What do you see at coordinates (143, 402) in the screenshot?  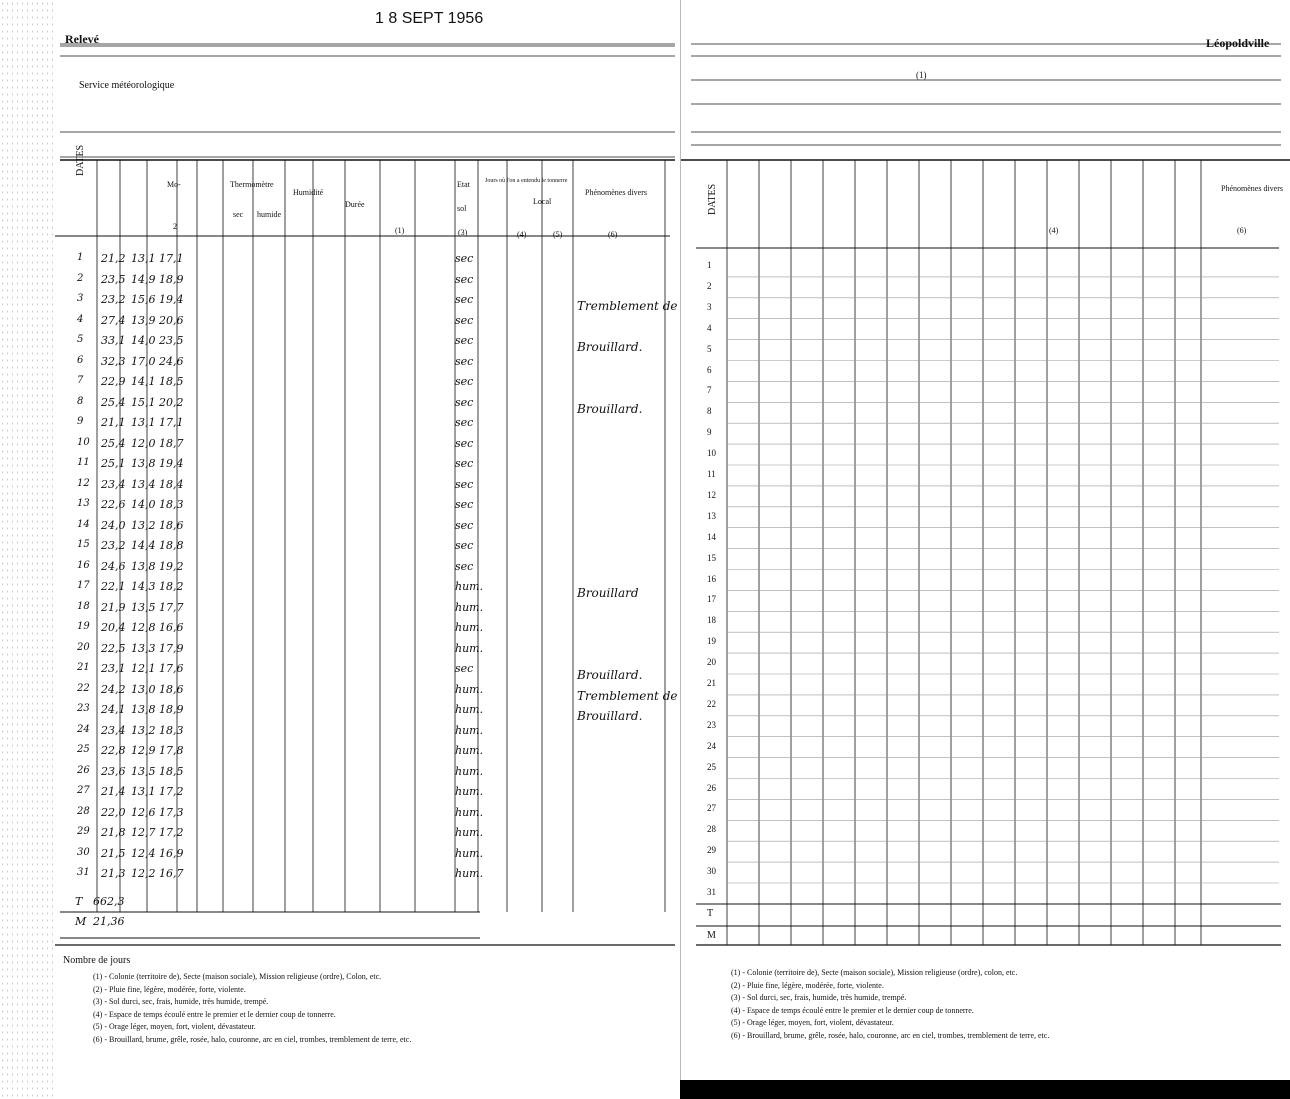 I see `row-min: 15,1` at bounding box center [143, 402].